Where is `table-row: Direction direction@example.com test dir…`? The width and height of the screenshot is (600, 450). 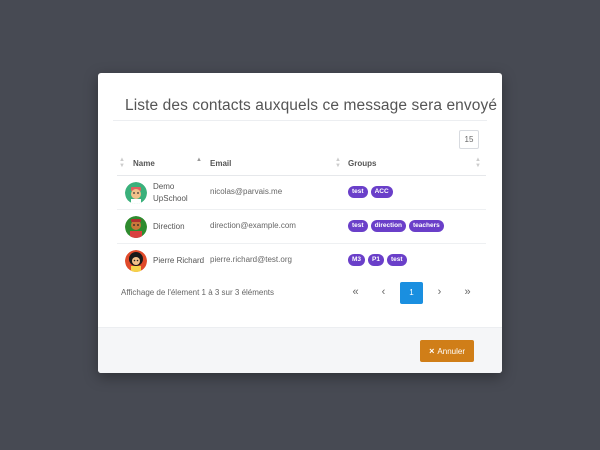 table-row: Direction direction@example.com test dir… is located at coordinates (301, 227).